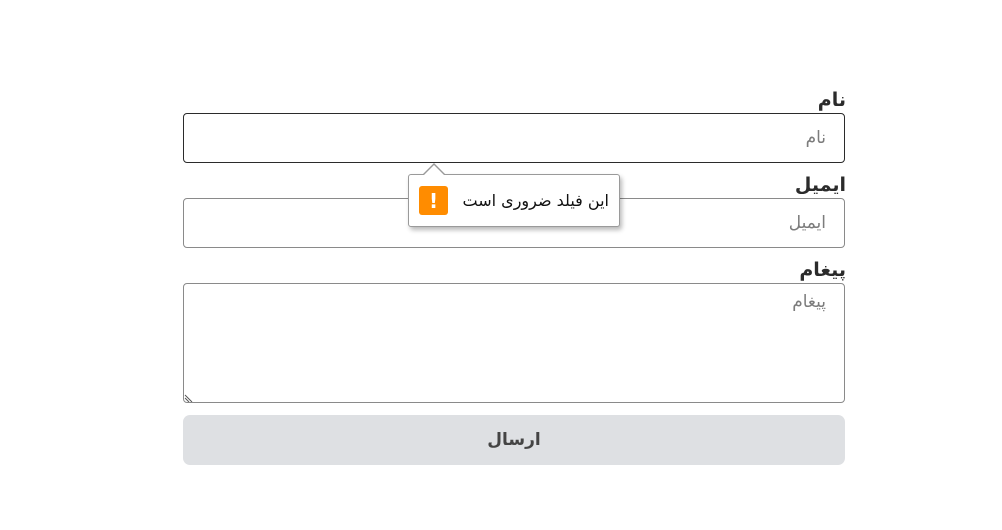  I want to click on name-label: نام, so click(831, 100).